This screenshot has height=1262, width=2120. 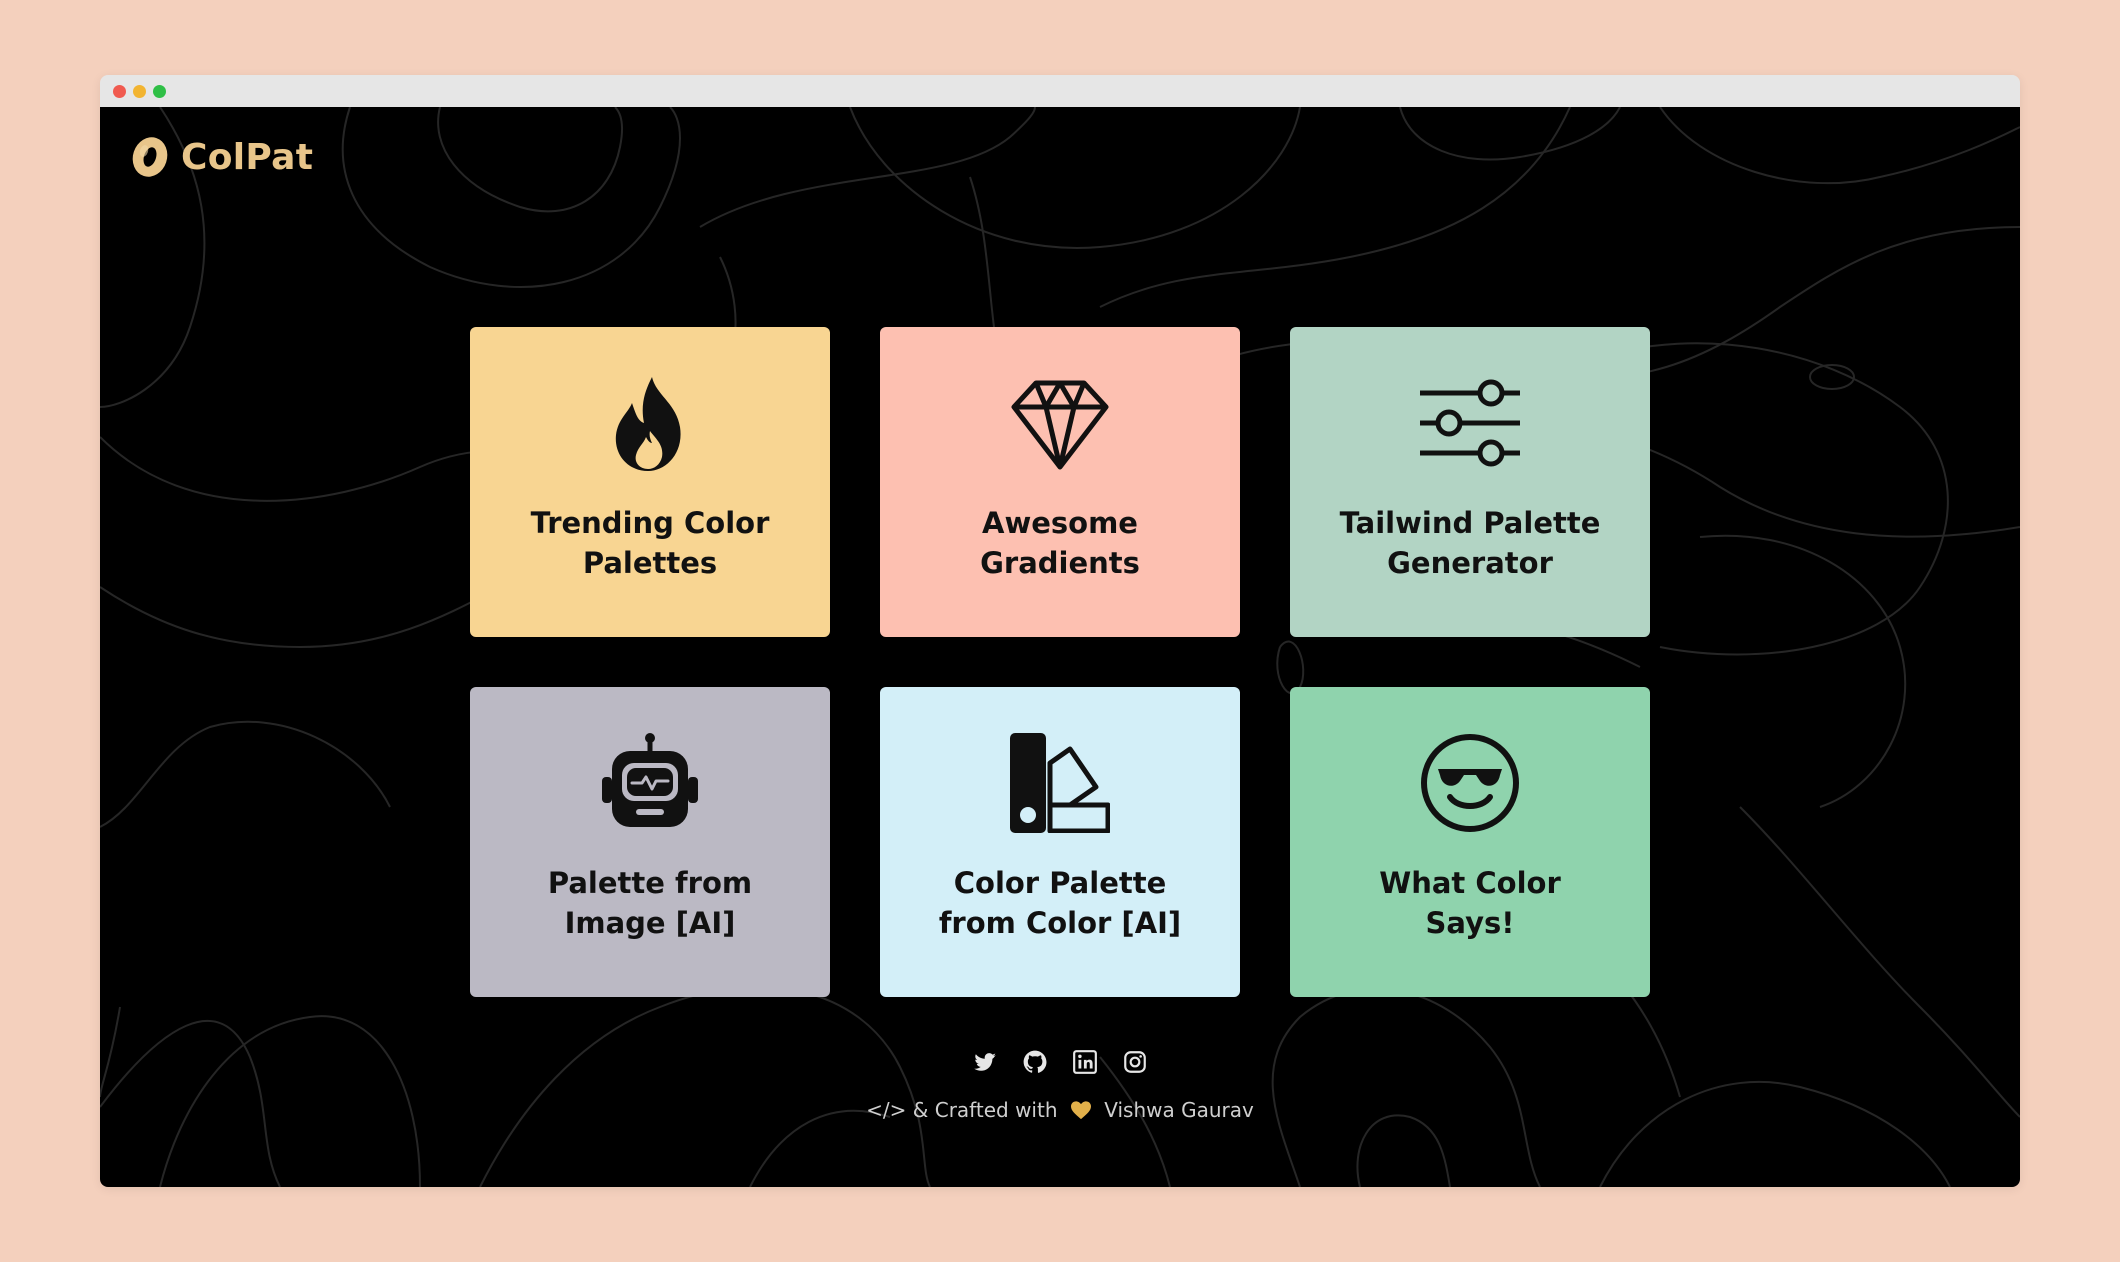 What do you see at coordinates (1060, 1110) in the screenshot?
I see `footer-credit: </> & Crafted with Vishwa Gaurav` at bounding box center [1060, 1110].